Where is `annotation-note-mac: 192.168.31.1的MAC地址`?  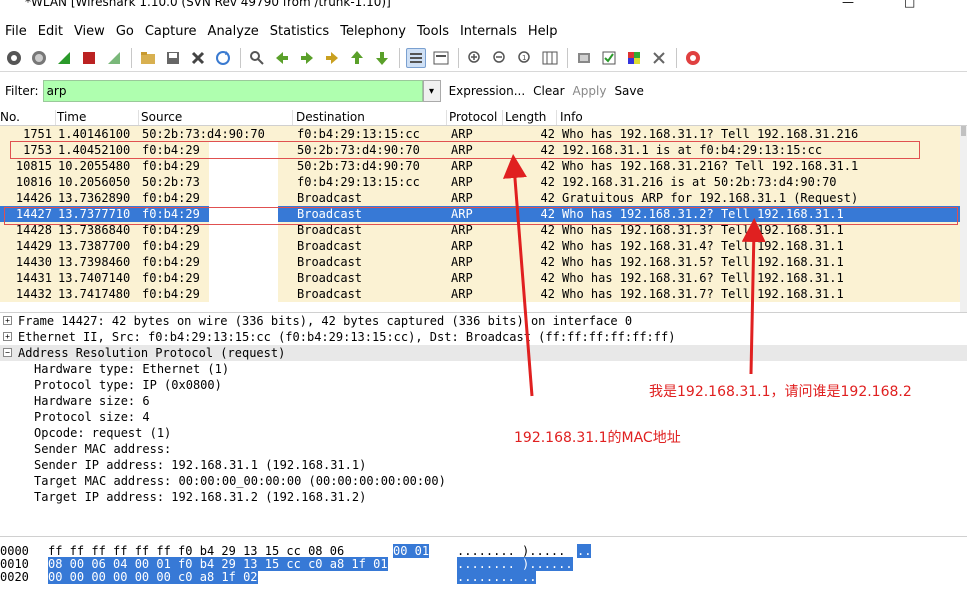
annotation-note-mac: 192.168.31.1的MAC地址 is located at coordinates (597, 438).